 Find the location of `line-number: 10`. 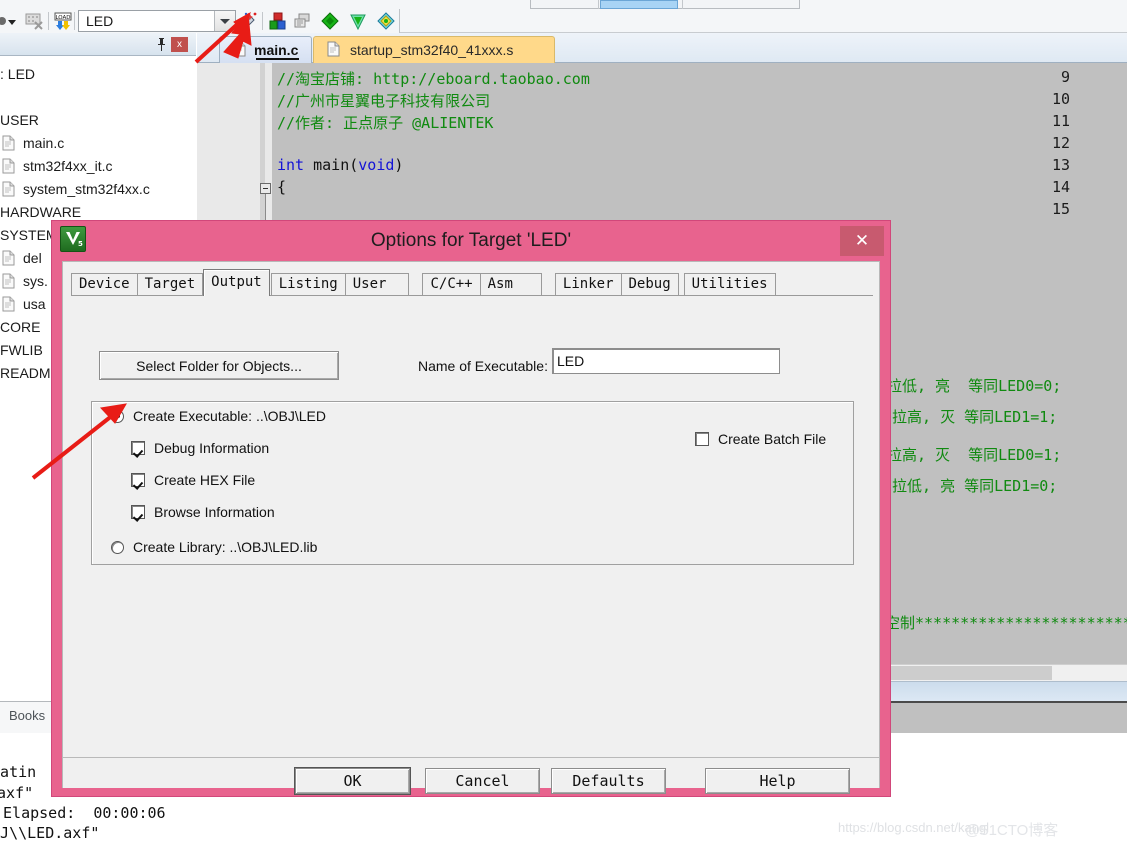

line-number: 10 is located at coordinates (1060, 99).